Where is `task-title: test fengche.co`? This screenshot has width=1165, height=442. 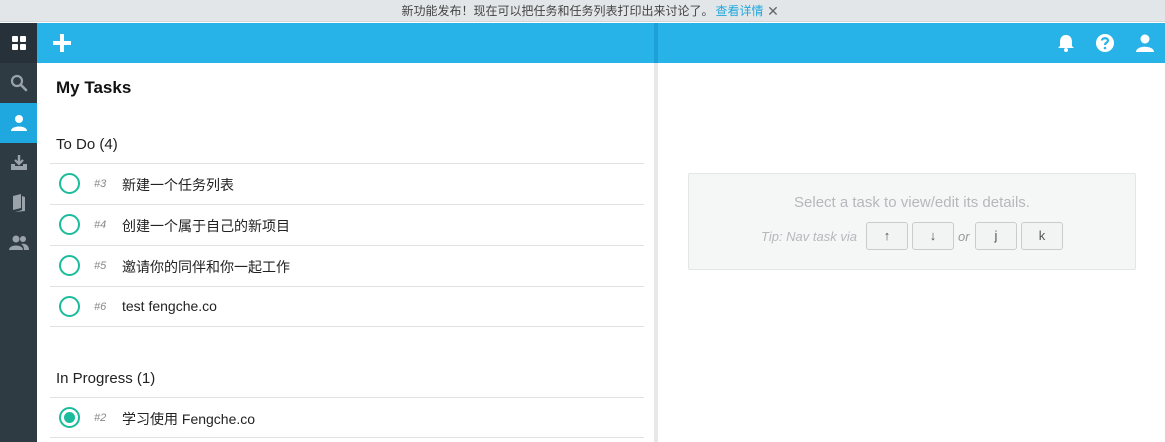
task-title: test fengche.co is located at coordinates (169, 306).